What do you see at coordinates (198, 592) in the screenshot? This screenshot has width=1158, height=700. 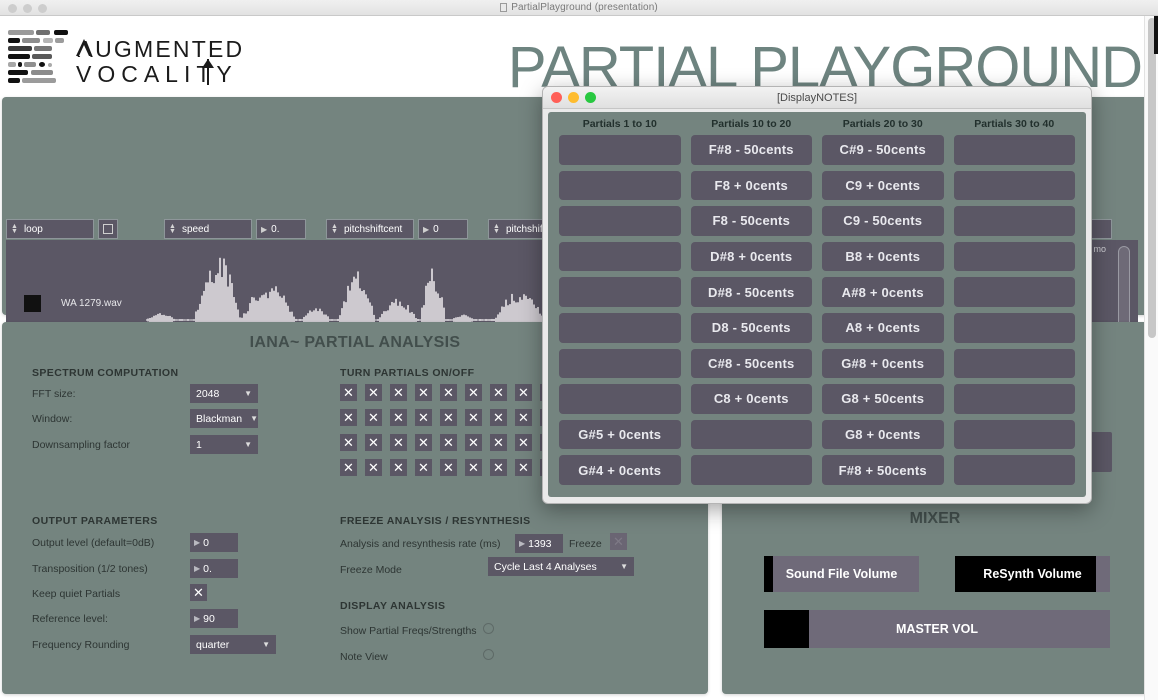 I see `keep-quiet-partials-toggle: ✕` at bounding box center [198, 592].